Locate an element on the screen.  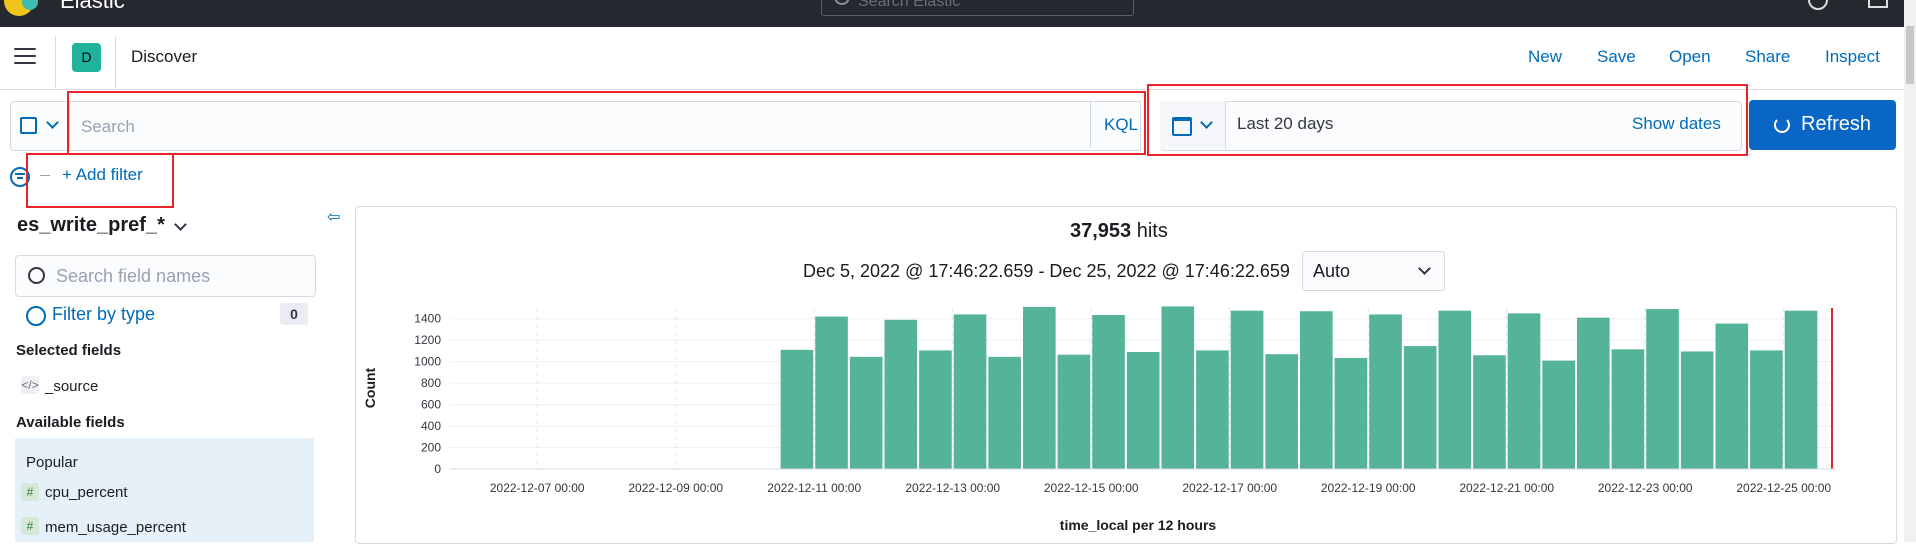
space-avatar: D is located at coordinates (86, 57).